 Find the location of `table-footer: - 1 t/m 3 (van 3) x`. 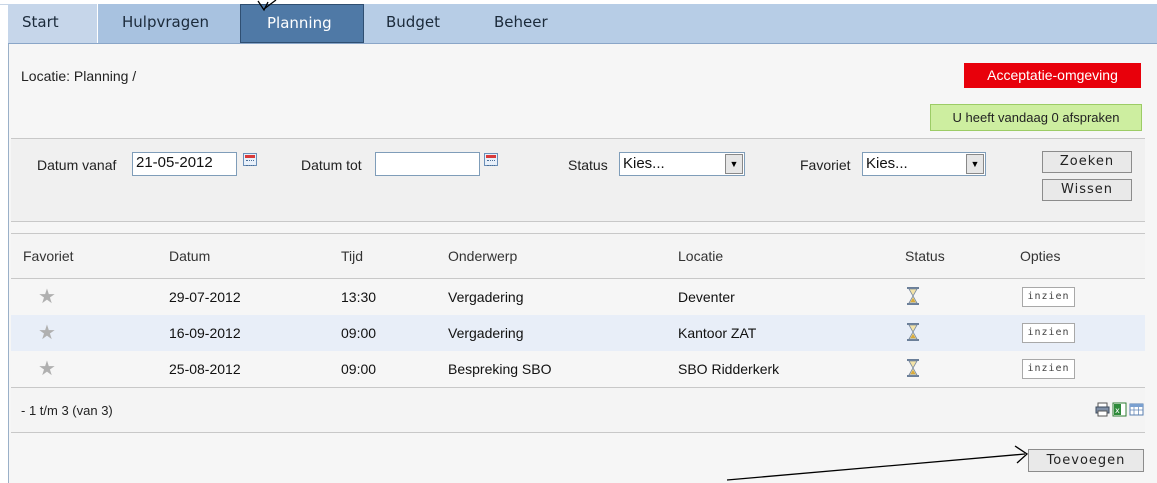

table-footer: - 1 t/m 3 (van 3) x is located at coordinates (578, 410).